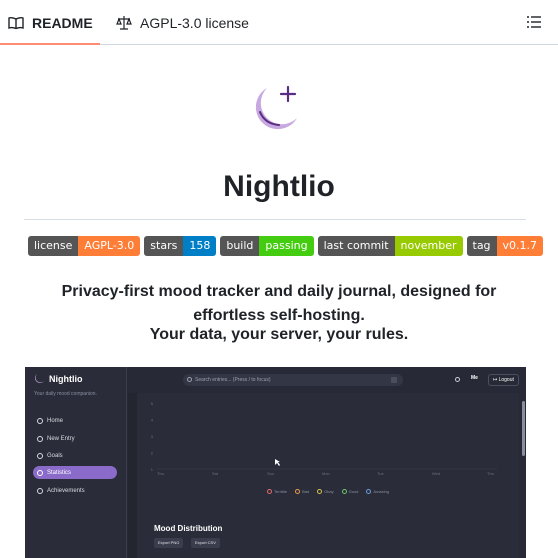  What do you see at coordinates (152, 453) in the screenshot?
I see `y-tick-label: 2` at bounding box center [152, 453].